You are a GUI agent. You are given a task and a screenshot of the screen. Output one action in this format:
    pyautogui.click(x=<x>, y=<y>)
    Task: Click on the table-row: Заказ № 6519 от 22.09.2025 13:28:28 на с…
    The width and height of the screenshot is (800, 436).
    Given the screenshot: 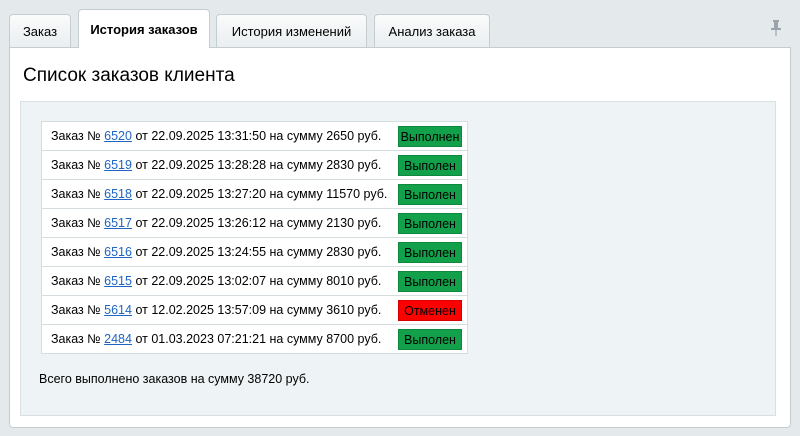 What is the action you would take?
    pyautogui.click(x=254, y=165)
    